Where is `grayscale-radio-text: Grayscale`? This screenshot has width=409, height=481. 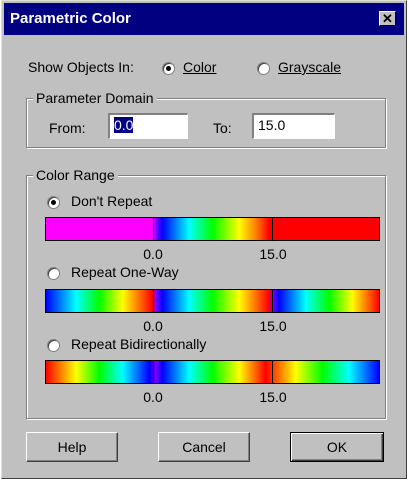 grayscale-radio-text: Grayscale is located at coordinates (310, 67).